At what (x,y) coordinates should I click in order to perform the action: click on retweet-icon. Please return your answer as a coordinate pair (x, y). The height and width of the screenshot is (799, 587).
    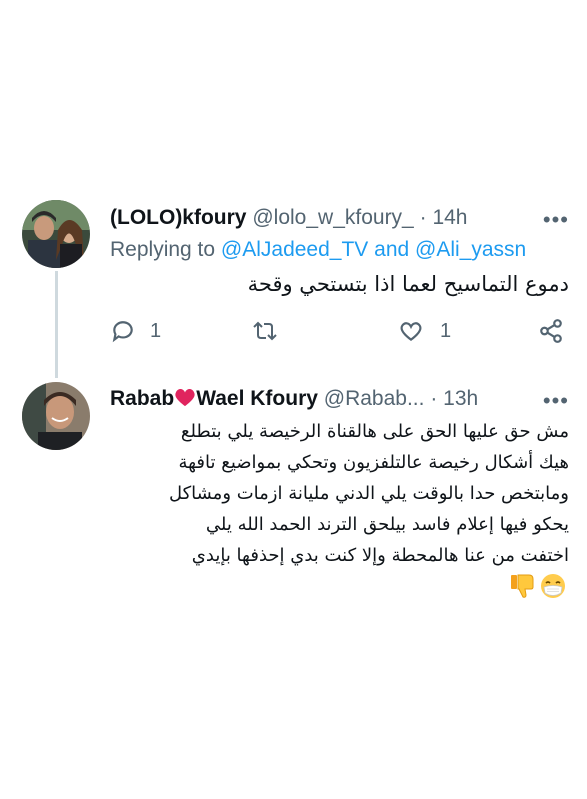
    Looking at the image, I should click on (265, 331).